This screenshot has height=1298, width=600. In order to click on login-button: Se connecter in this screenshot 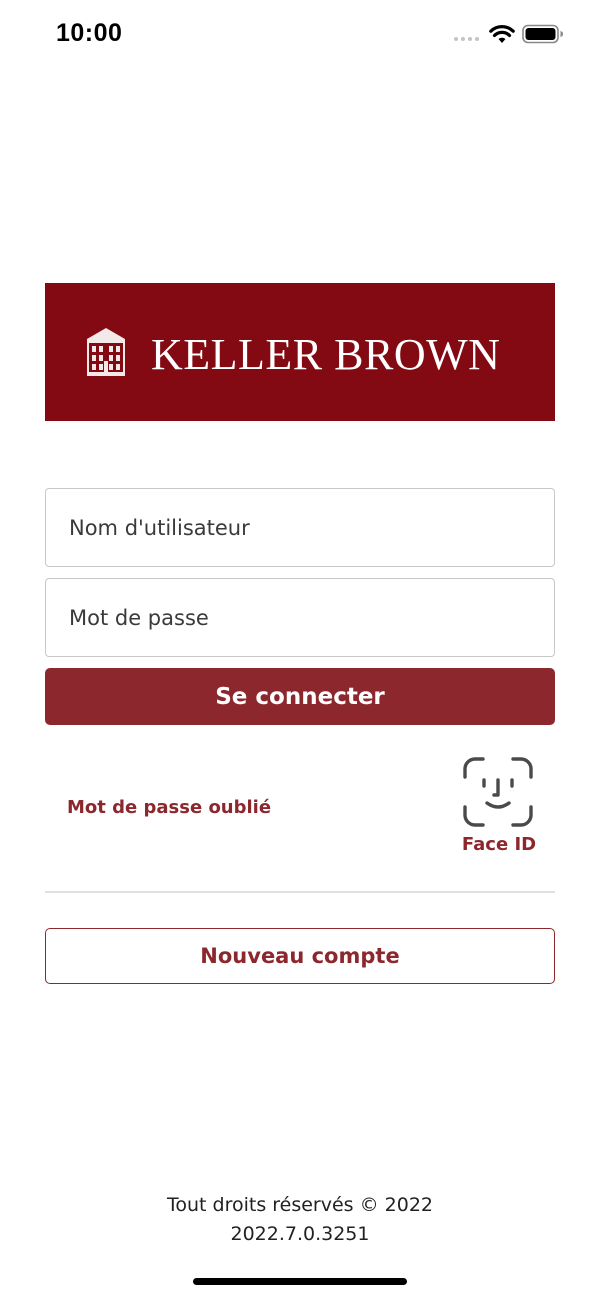, I will do `click(300, 696)`.